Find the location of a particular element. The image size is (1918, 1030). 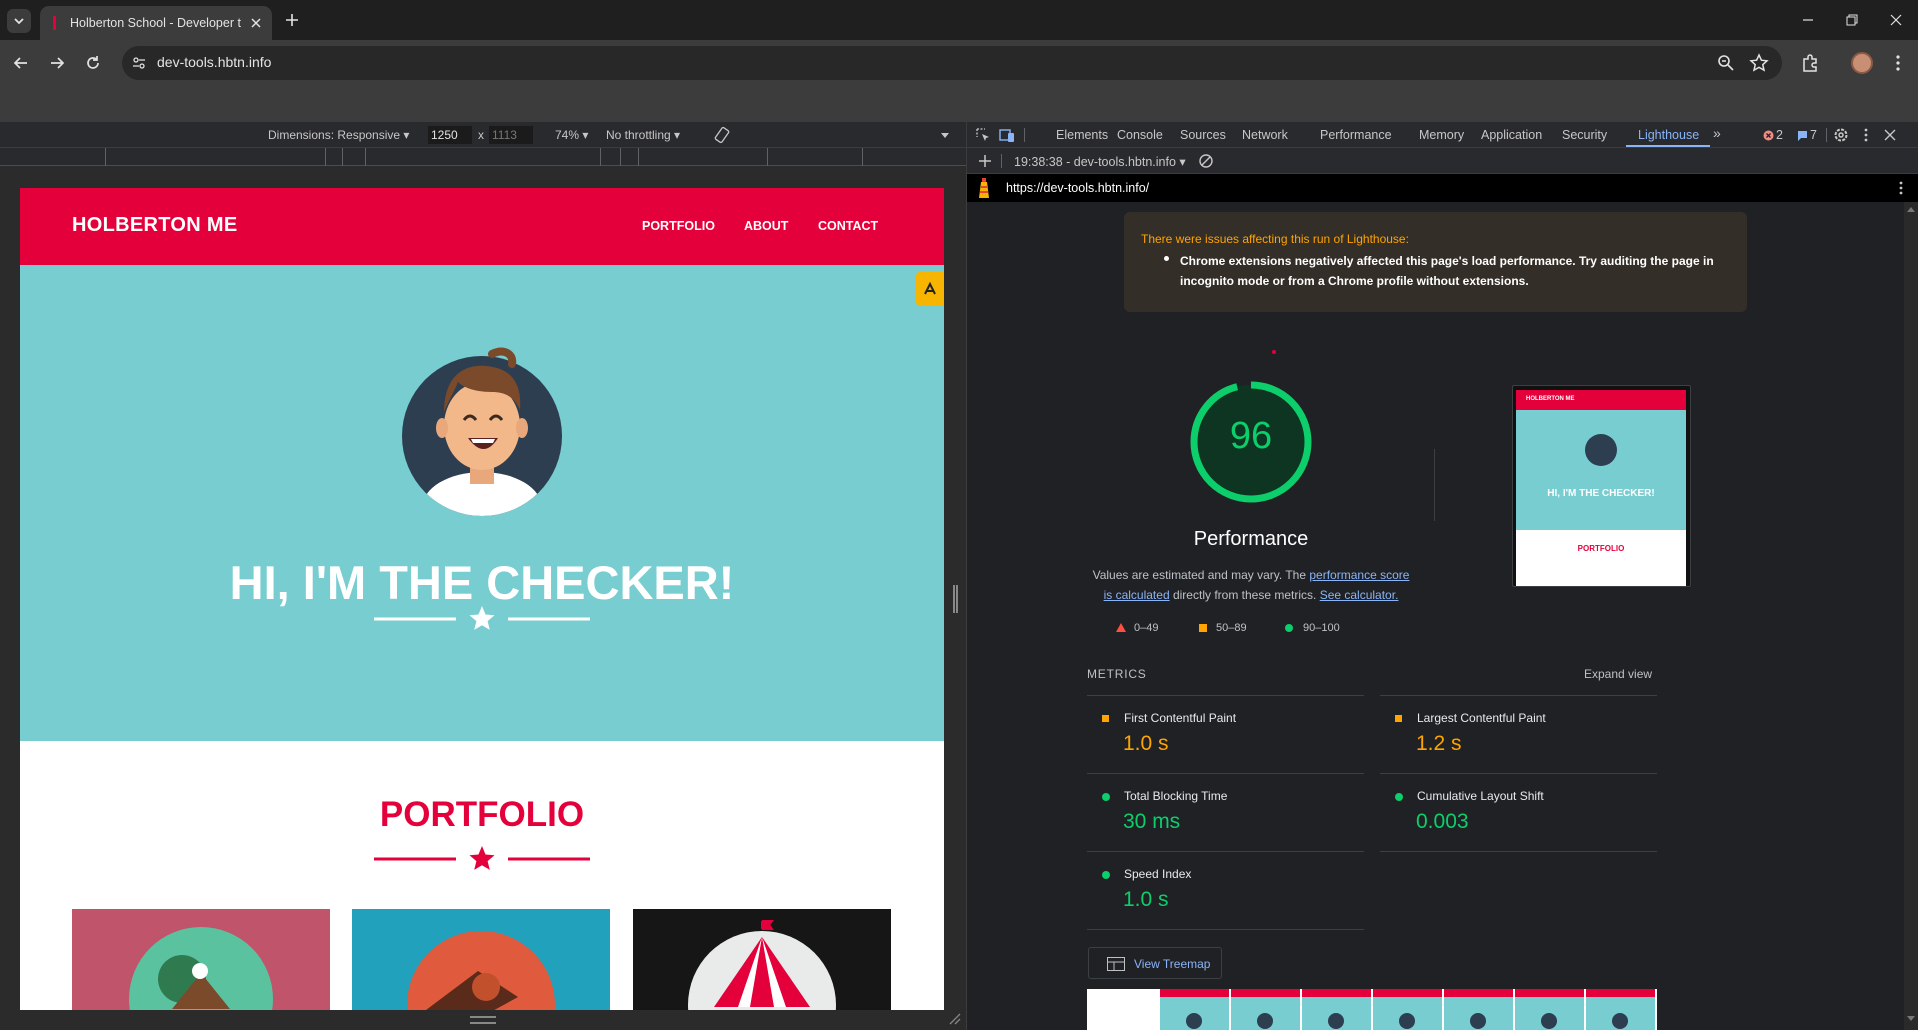

tab-network: Network is located at coordinates (1265, 135).